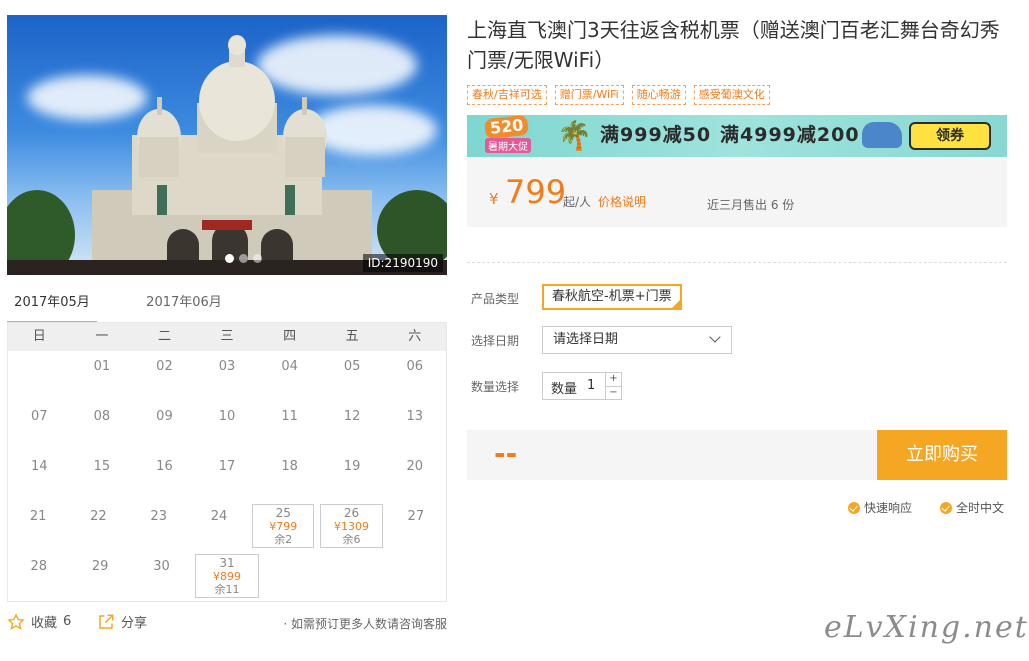 The width and height of the screenshot is (1029, 661). I want to click on calendar-day-available: 31 ¥899 余11, so click(227, 576).